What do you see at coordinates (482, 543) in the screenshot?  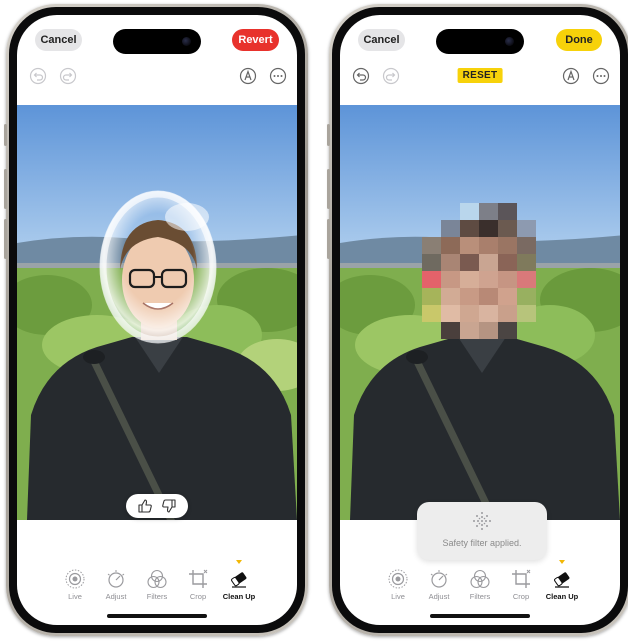 I see `toast-message: Safety filter applied.` at bounding box center [482, 543].